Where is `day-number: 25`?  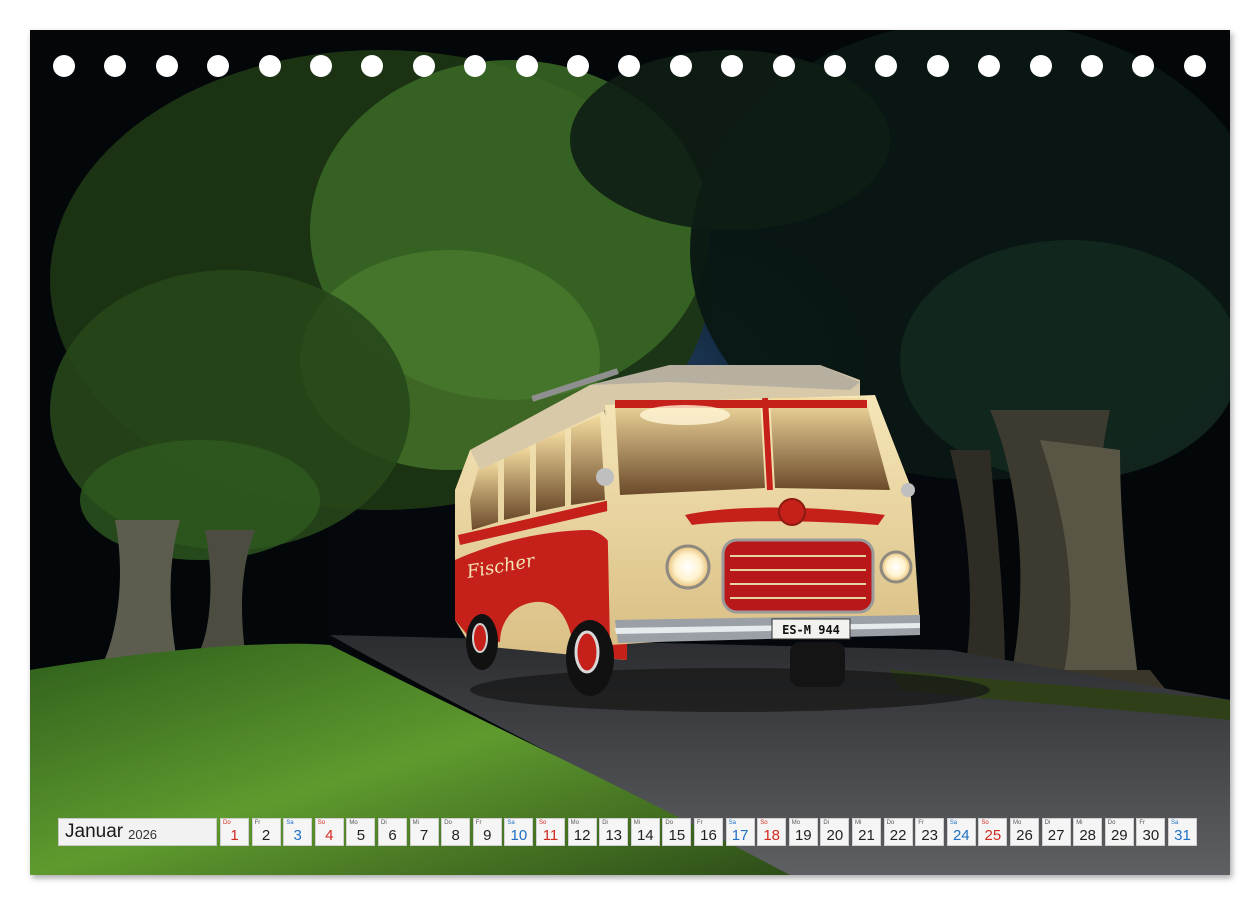
day-number: 25 is located at coordinates (993, 835).